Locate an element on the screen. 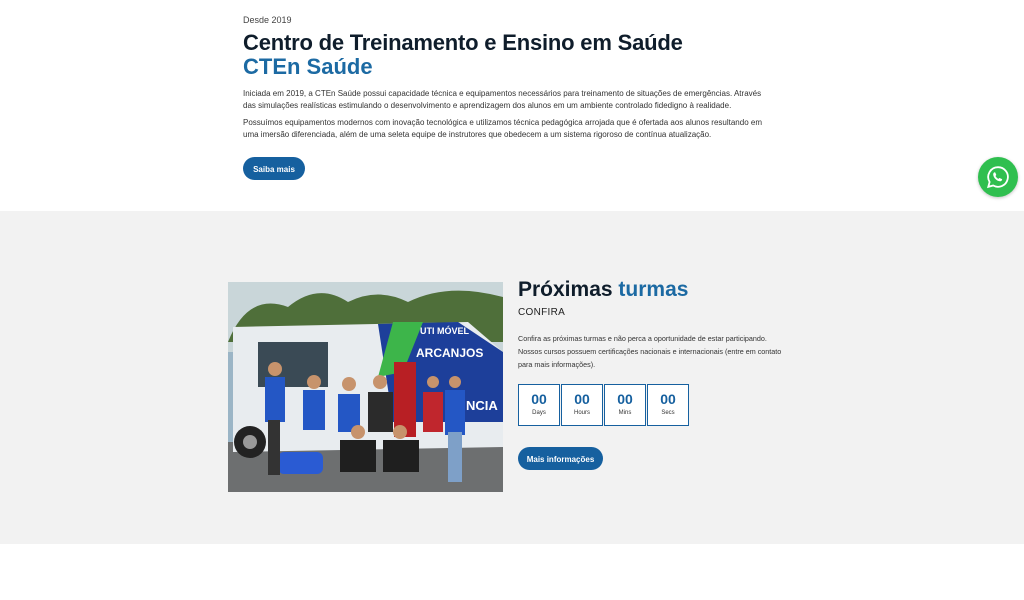  page-bottom is located at coordinates (512, 572).